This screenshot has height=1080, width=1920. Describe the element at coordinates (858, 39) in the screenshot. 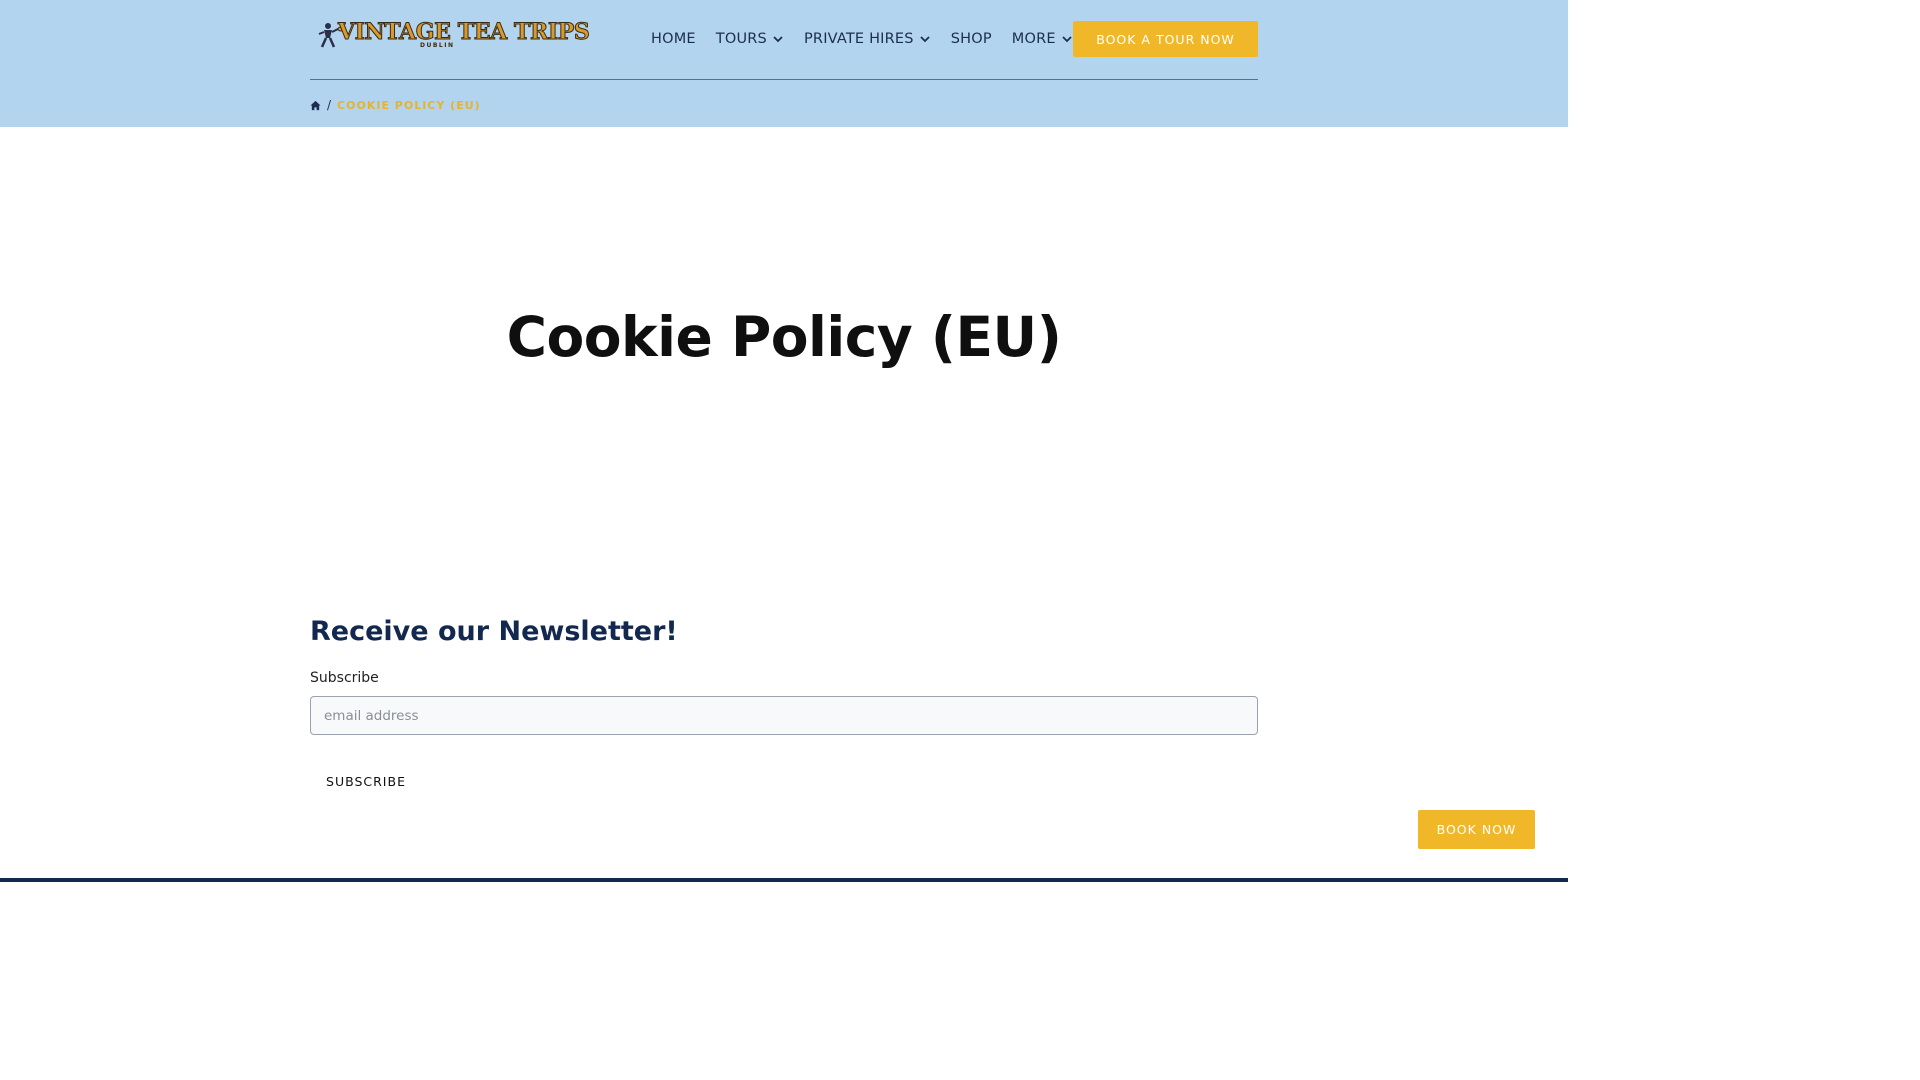

I see `nav-item-label: PRIVATE HIRES` at that location.